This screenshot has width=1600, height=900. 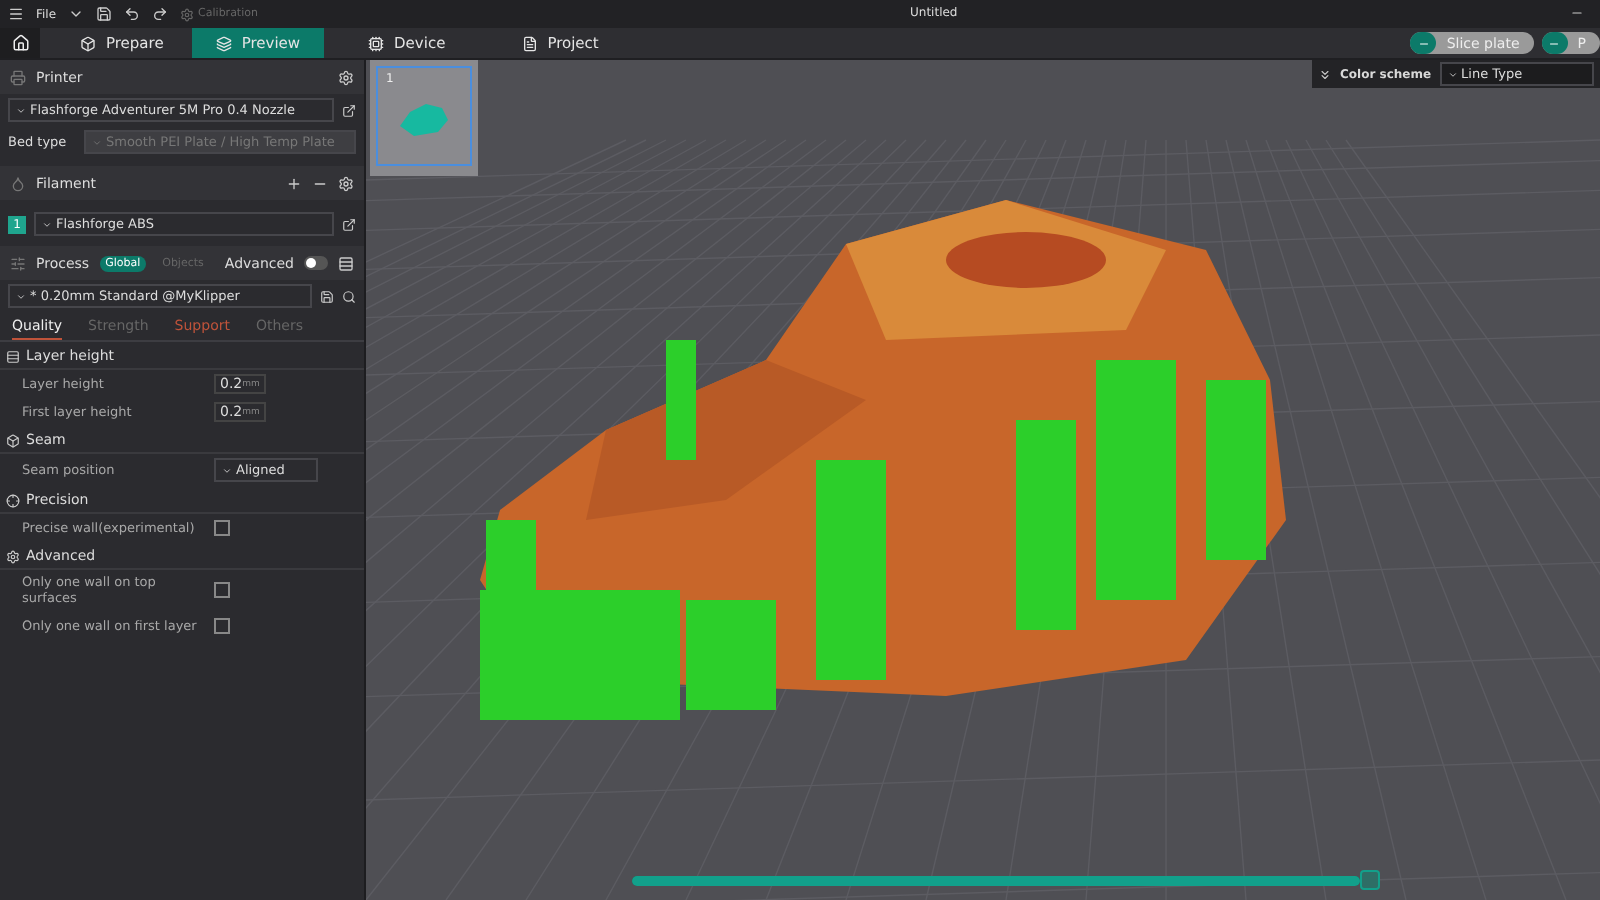 I want to click on printer-icon, so click(x=18, y=77).